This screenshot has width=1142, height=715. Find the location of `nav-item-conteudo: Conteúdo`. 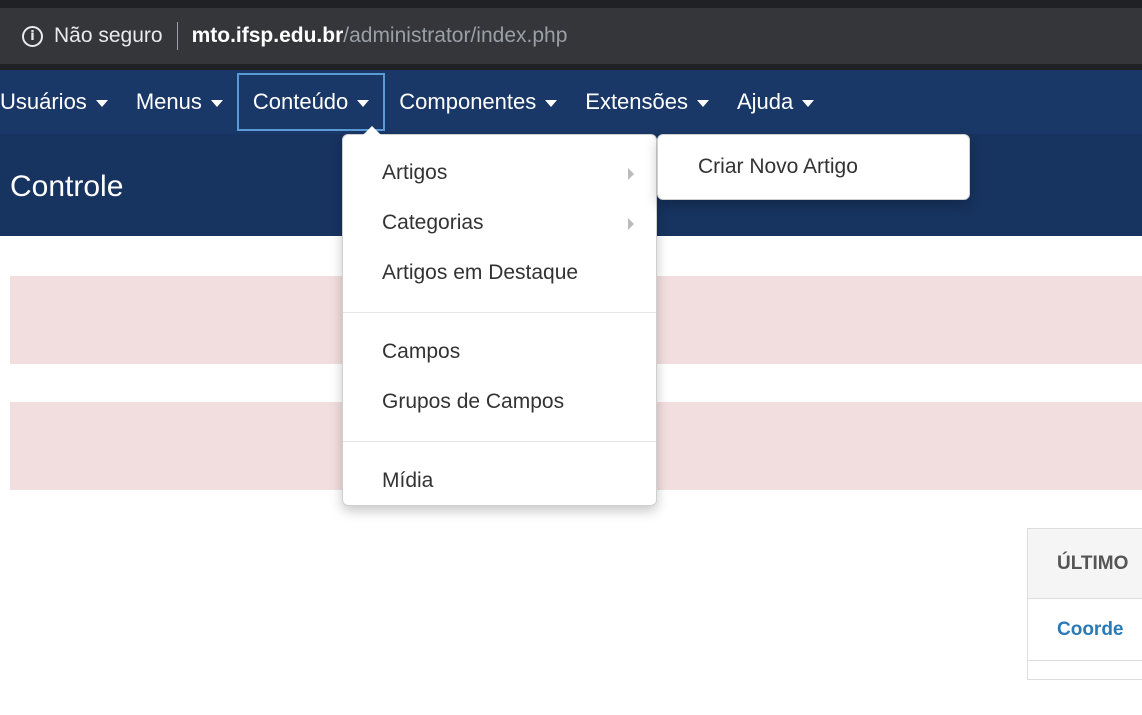

nav-item-conteudo: Conteúdo is located at coordinates (311, 102).